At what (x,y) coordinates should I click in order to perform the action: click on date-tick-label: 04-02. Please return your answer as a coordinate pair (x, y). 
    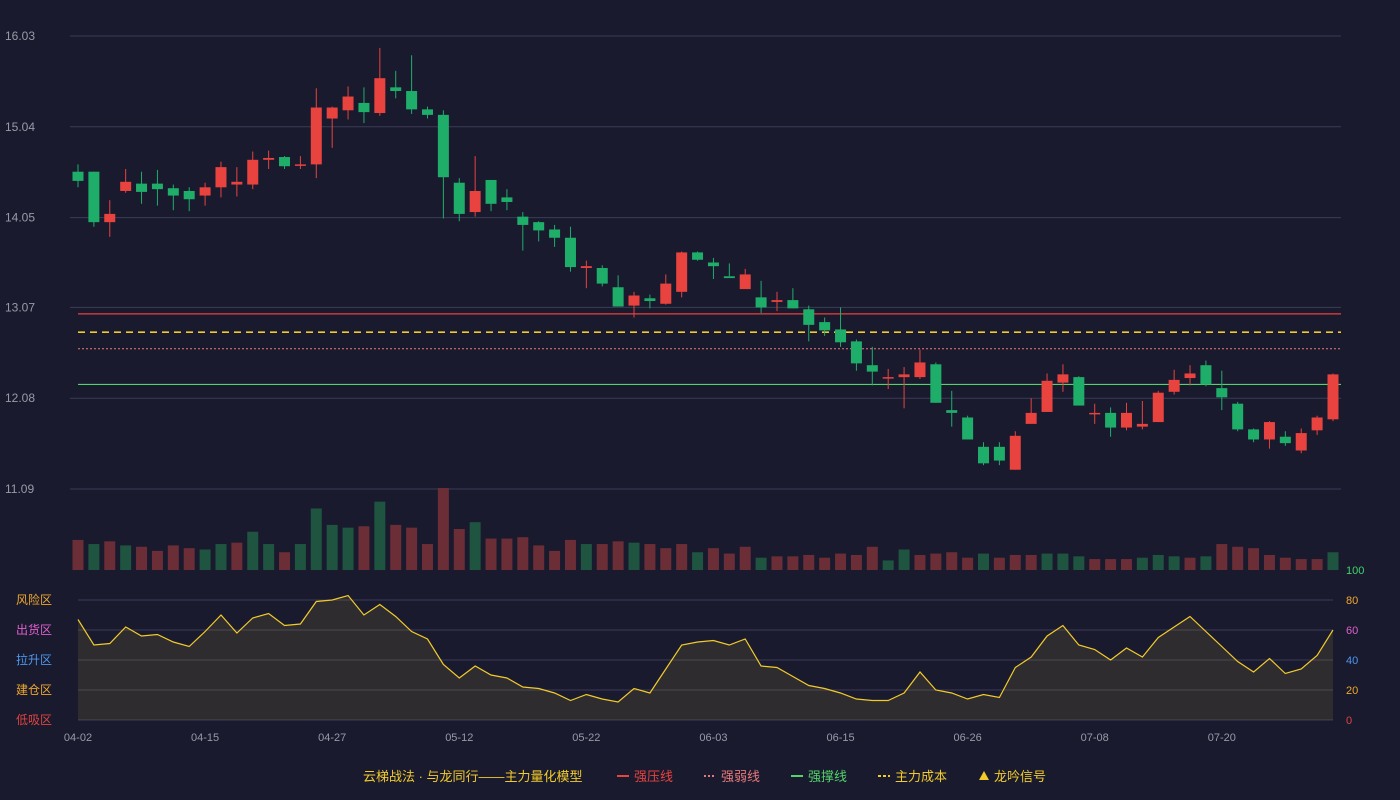
    Looking at the image, I should click on (78, 738).